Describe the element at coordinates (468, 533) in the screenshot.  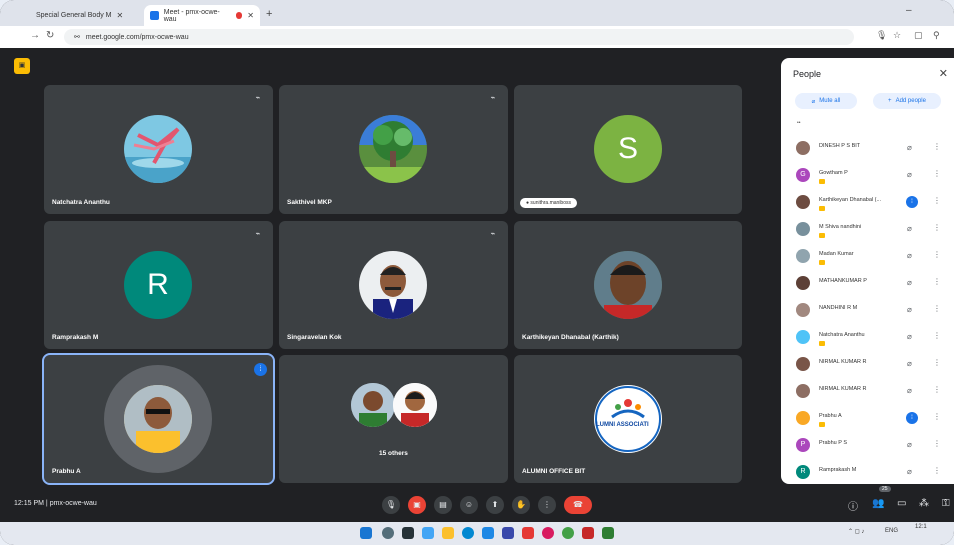
I see `edge-icon` at that location.